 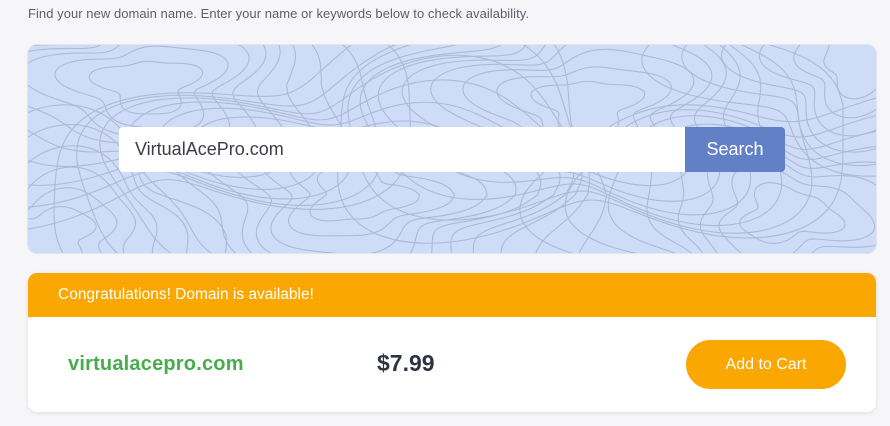 I want to click on add-to-cart-button: Add to Cart, so click(x=766, y=364).